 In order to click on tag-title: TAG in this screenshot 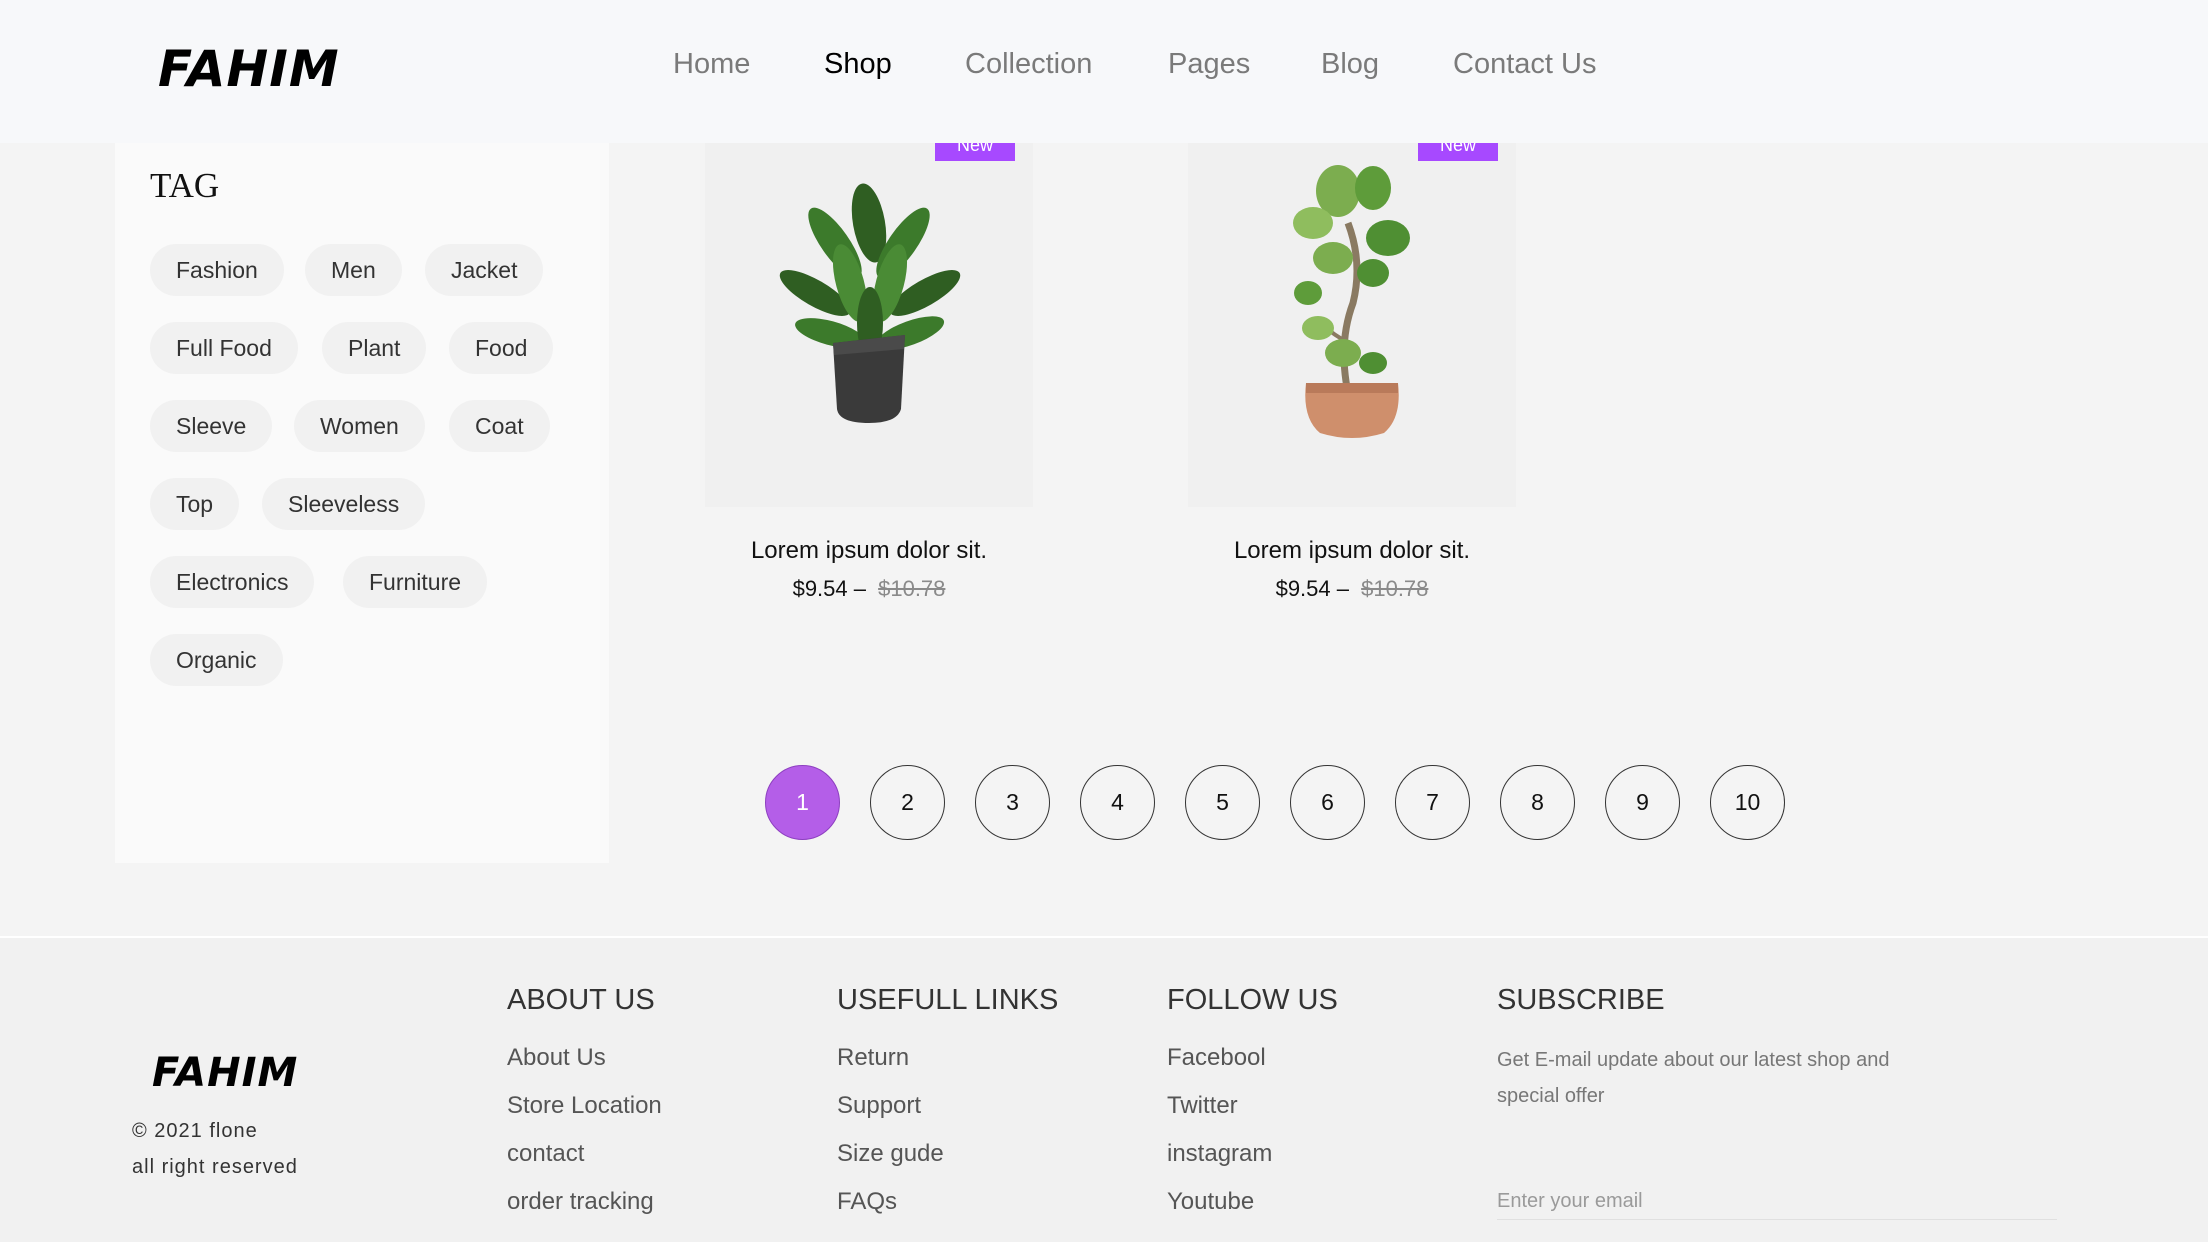, I will do `click(185, 185)`.